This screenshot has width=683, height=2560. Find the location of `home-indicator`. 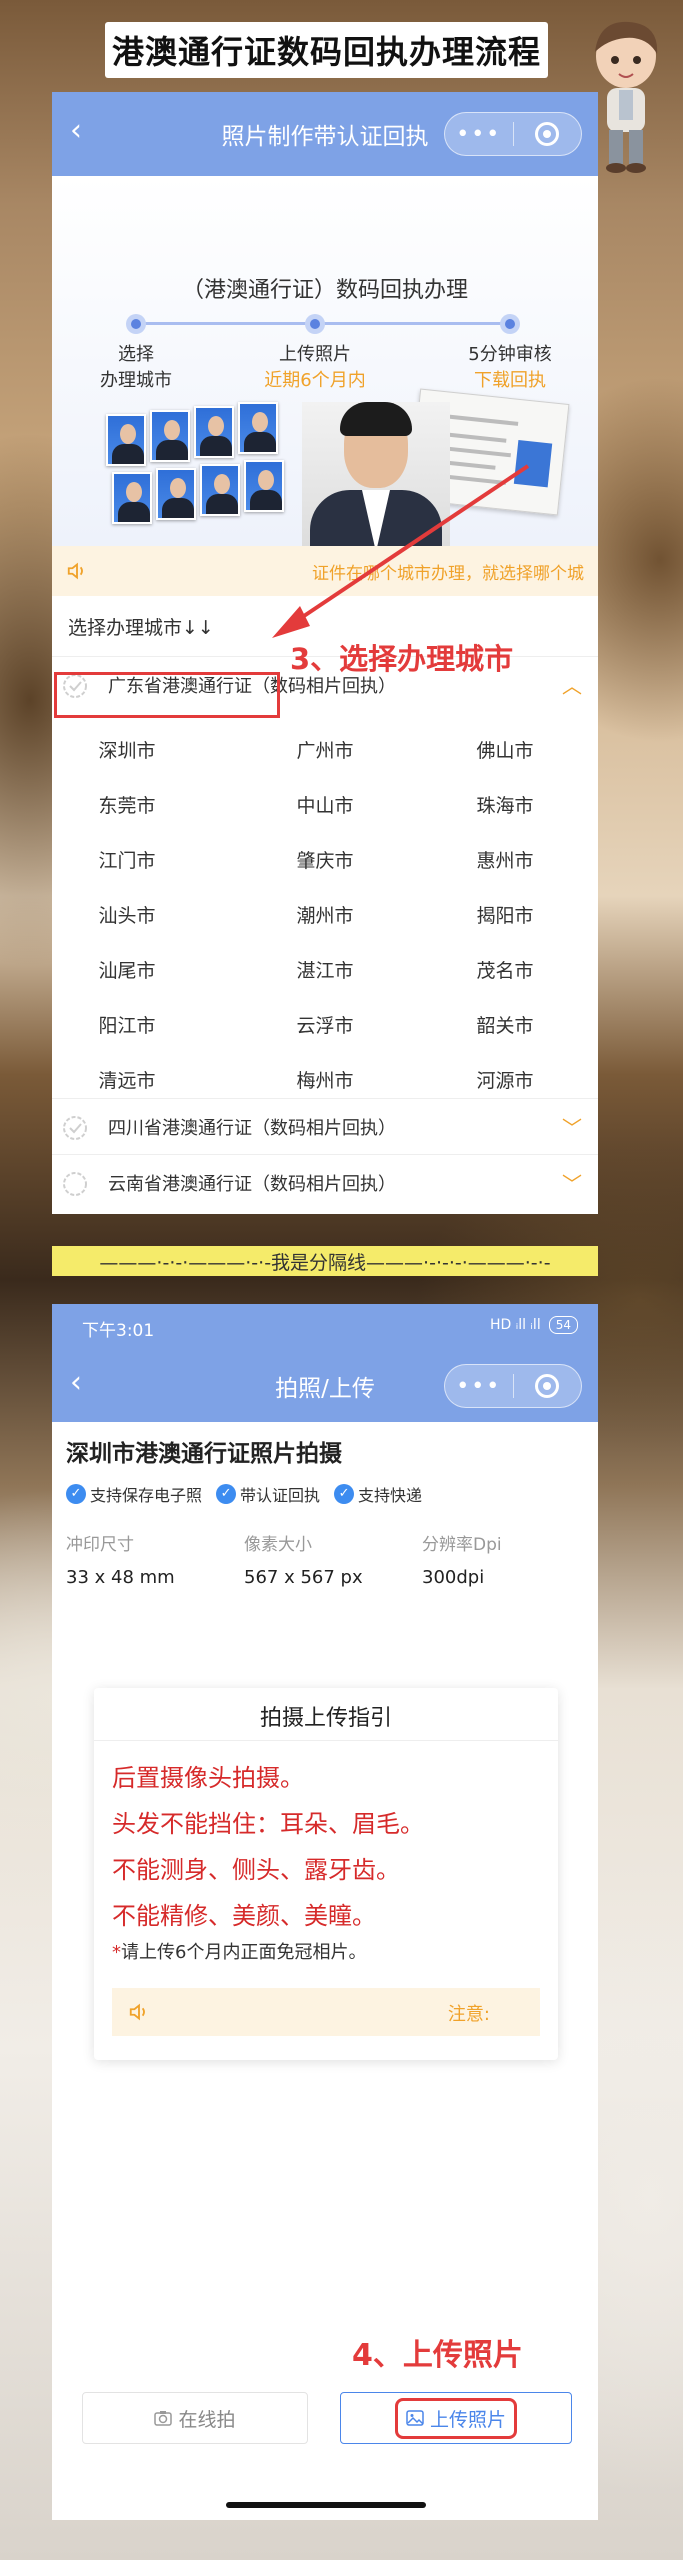

home-indicator is located at coordinates (326, 2505).